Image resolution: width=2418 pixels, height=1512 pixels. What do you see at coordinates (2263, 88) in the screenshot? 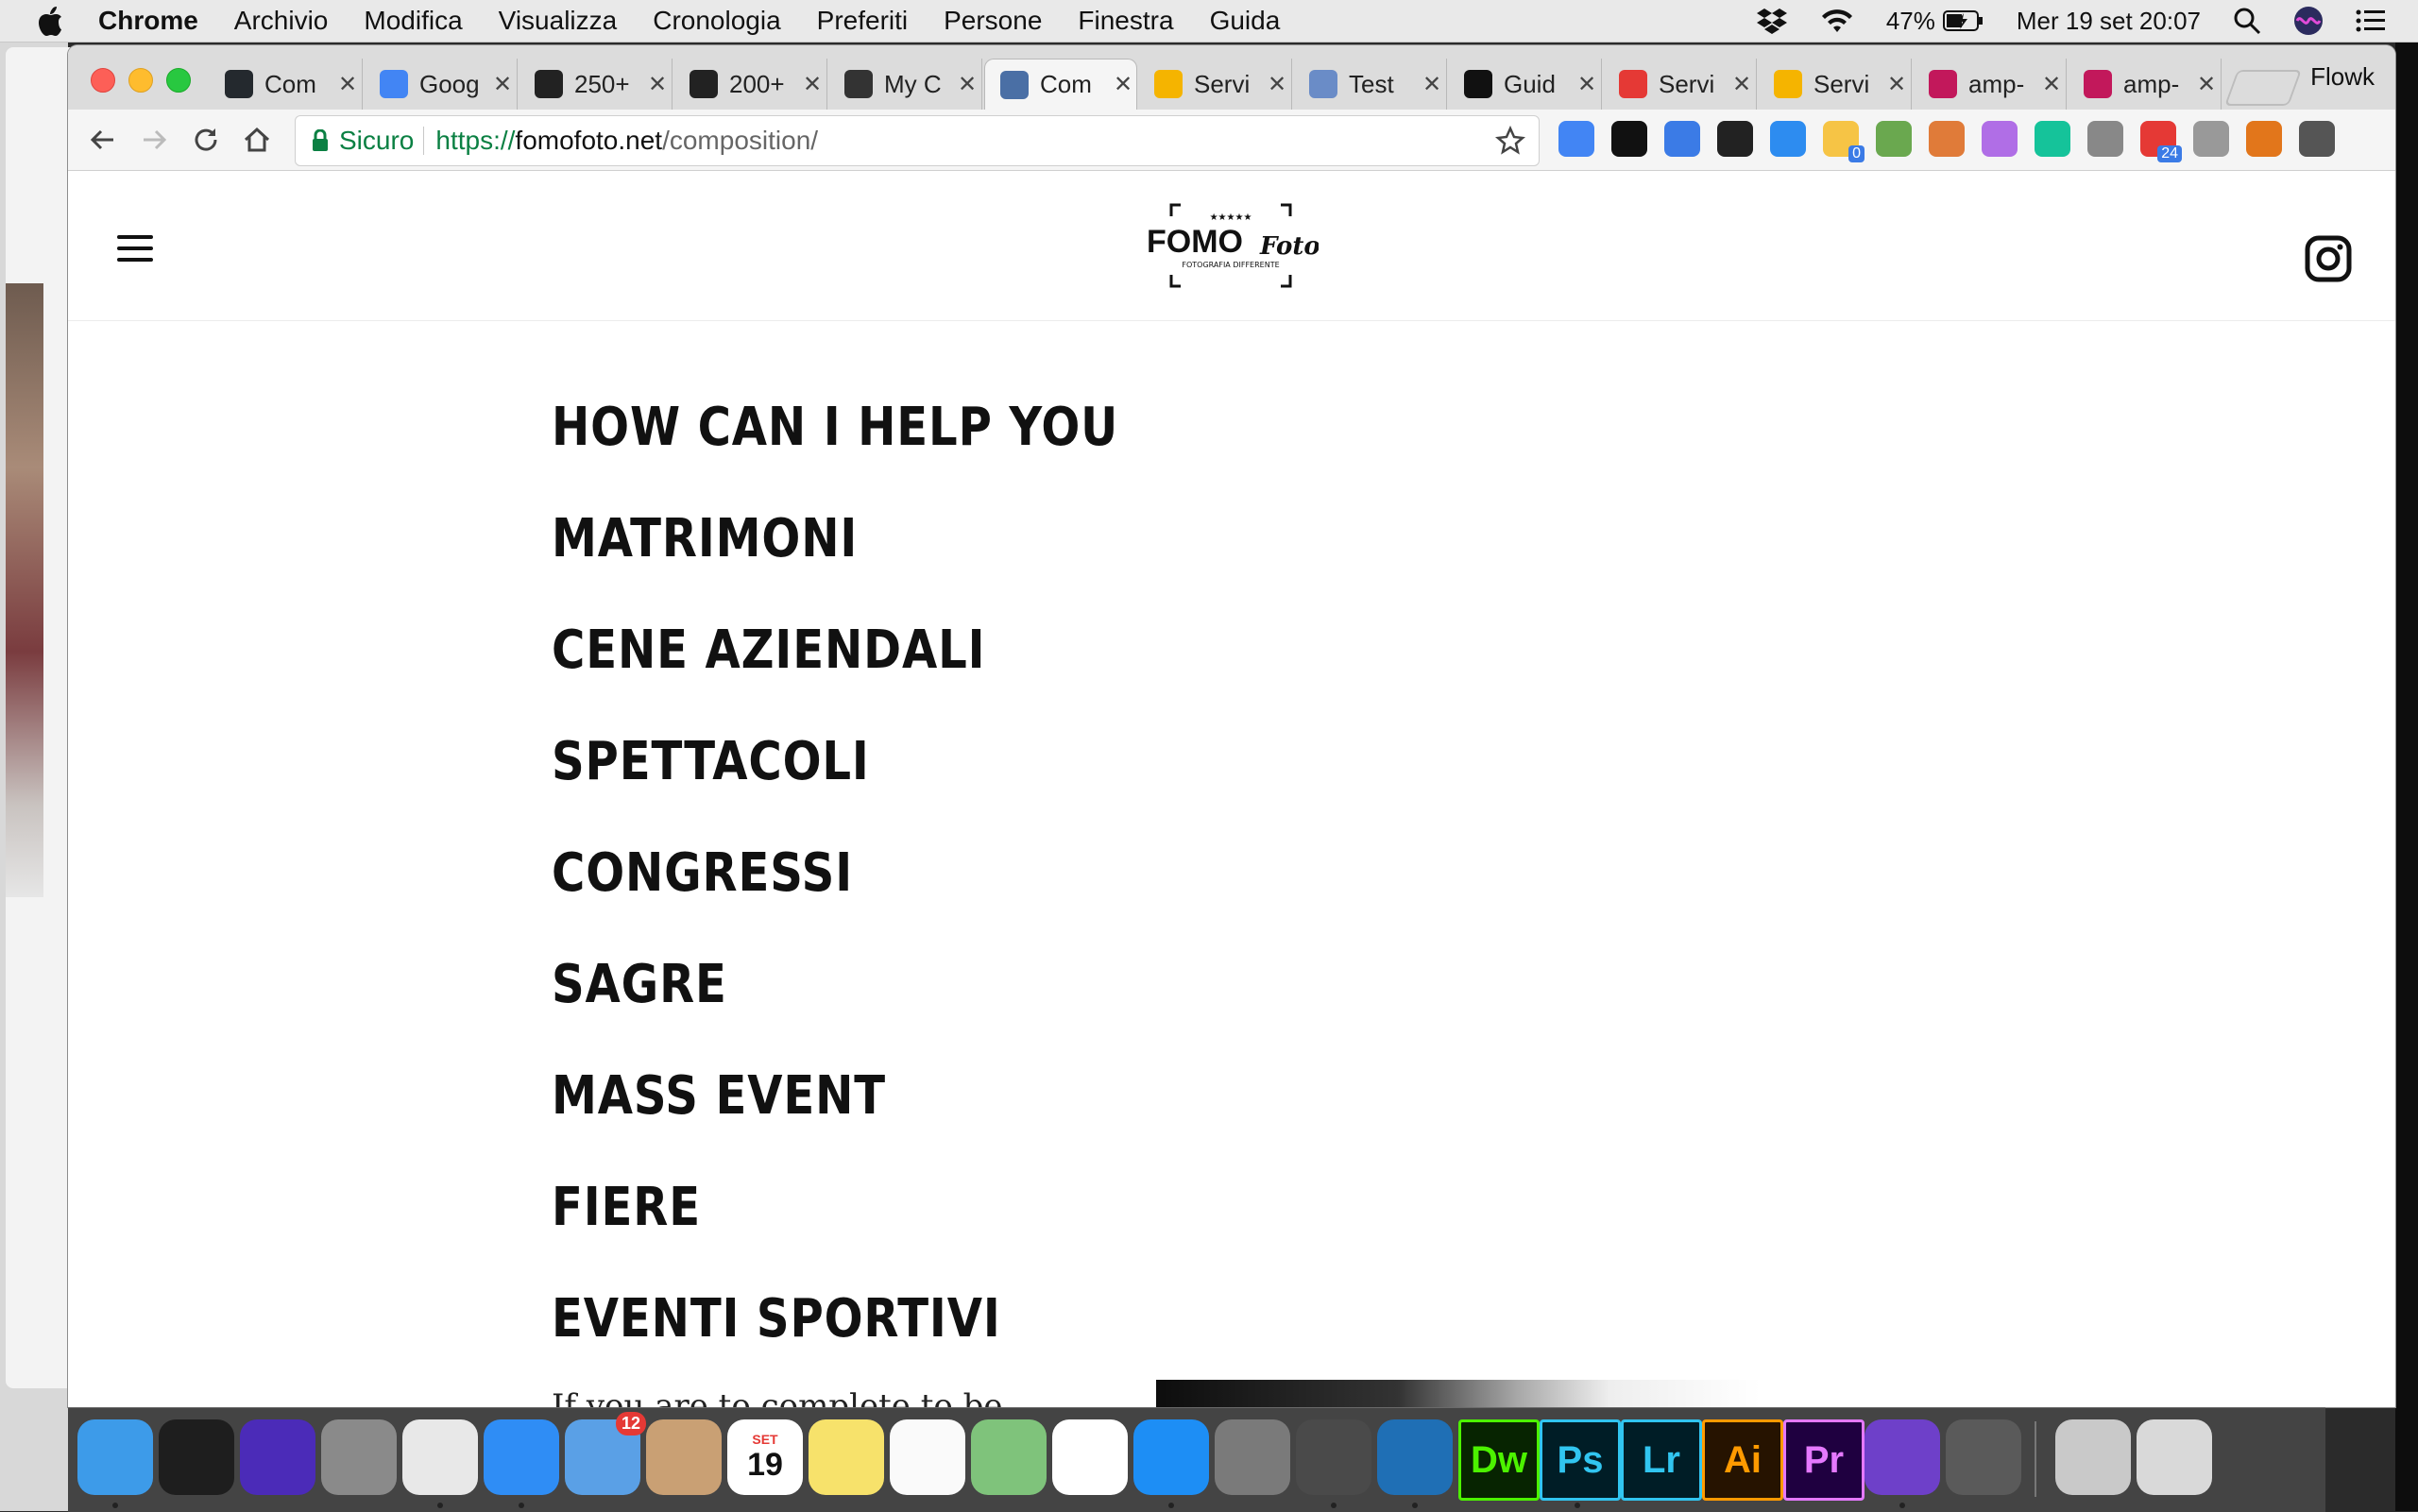
I see `new-tab-button` at bounding box center [2263, 88].